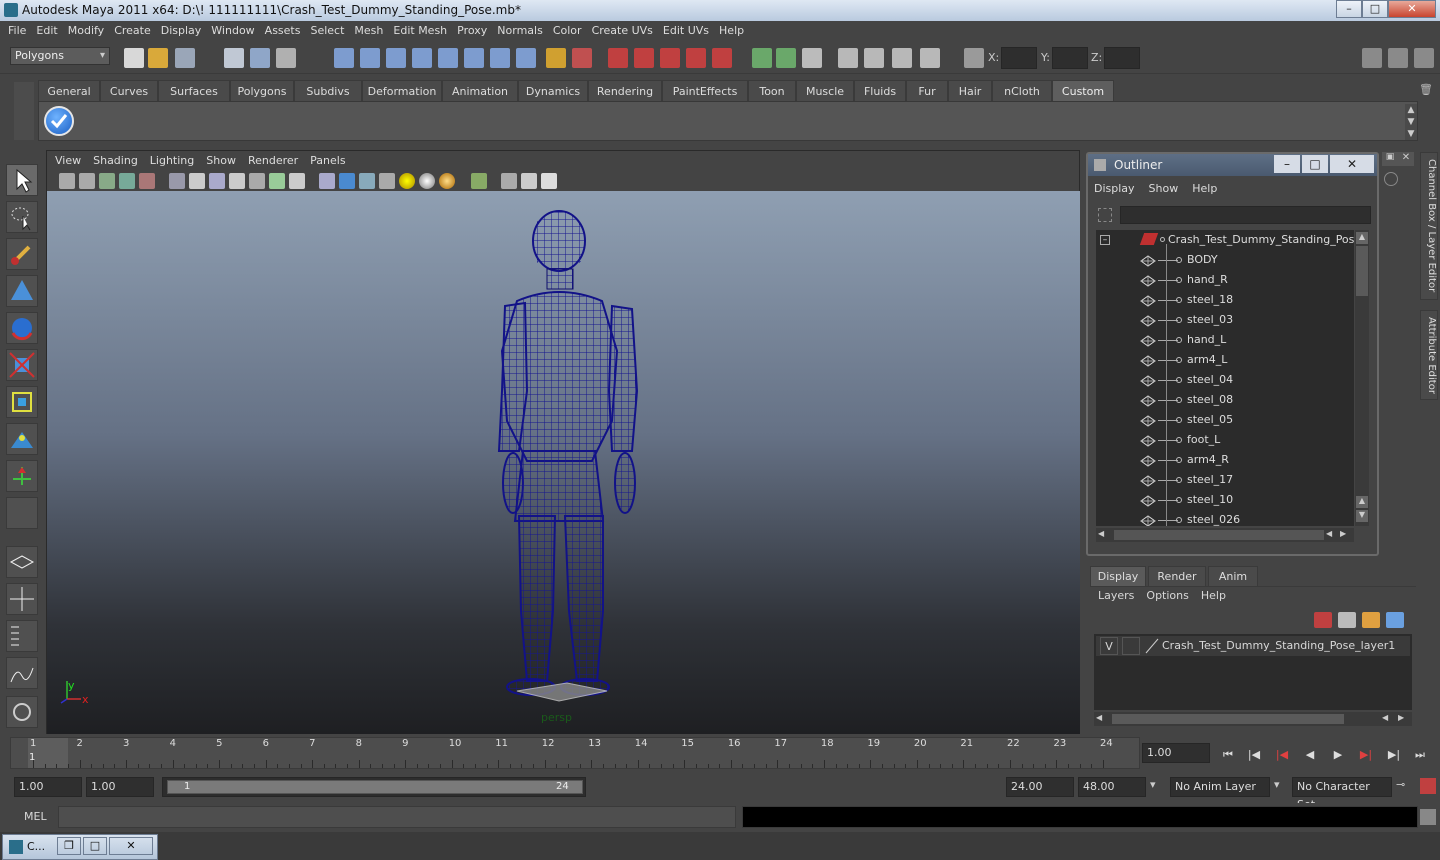  Describe the element at coordinates (1362, 516) in the screenshot. I see `scroll-down-icon: ▼` at that location.